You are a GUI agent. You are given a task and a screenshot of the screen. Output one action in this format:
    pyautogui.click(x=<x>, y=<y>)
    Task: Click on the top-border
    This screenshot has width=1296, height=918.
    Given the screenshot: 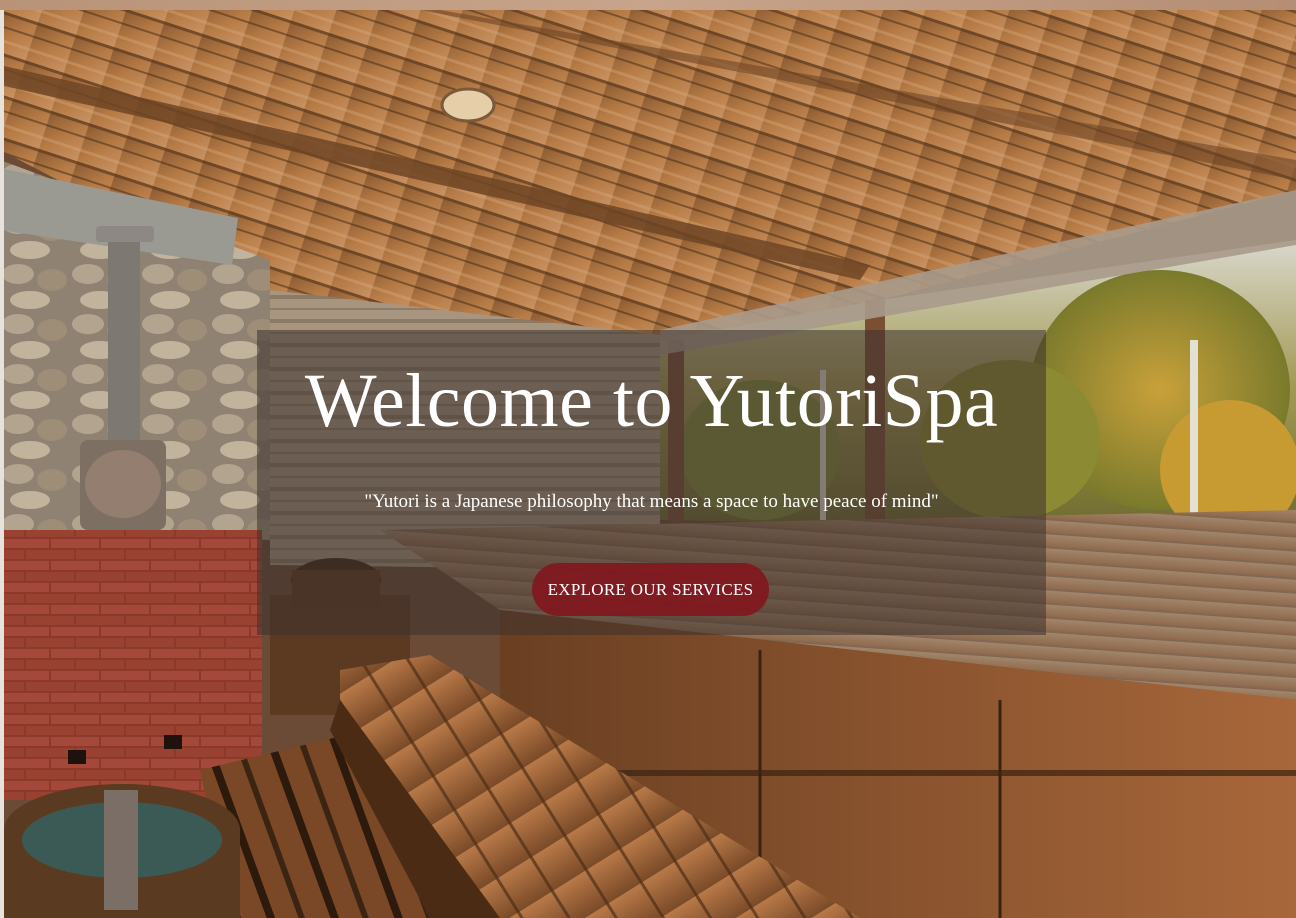 What is the action you would take?
    pyautogui.click(x=648, y=5)
    